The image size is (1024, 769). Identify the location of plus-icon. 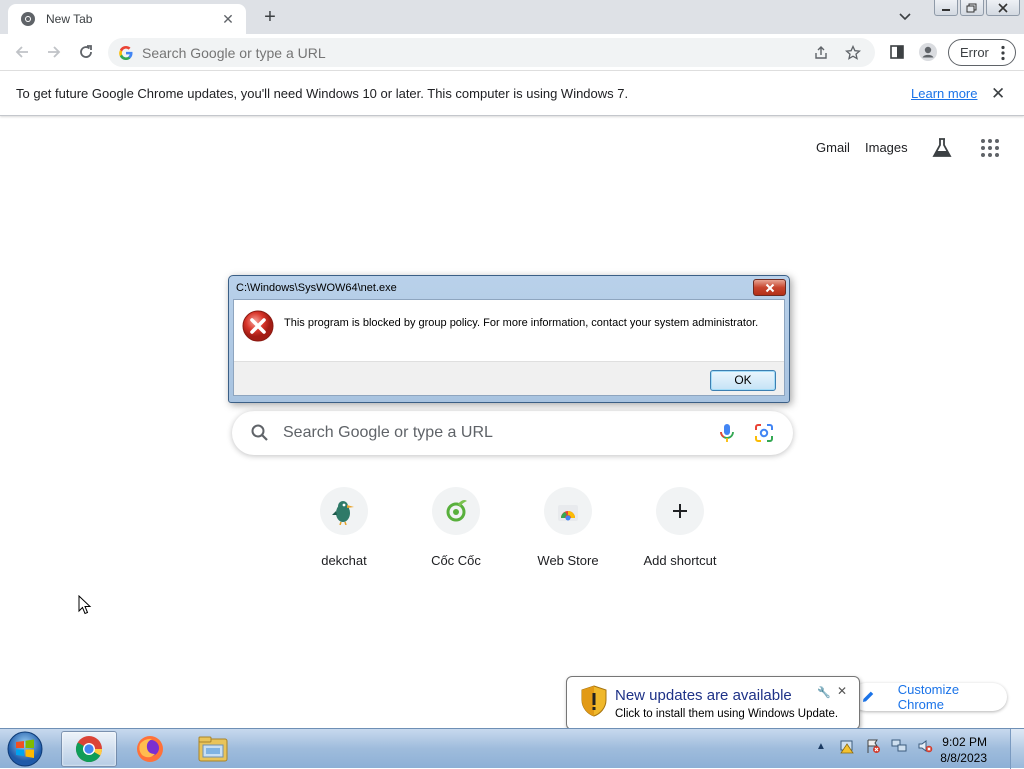
(680, 511).